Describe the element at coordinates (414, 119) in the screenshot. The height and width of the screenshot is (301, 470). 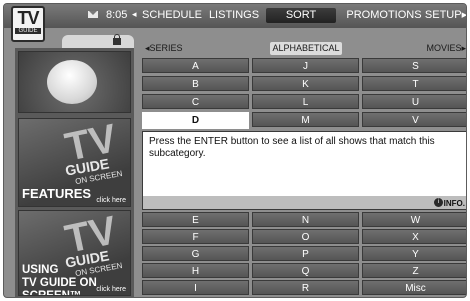
I see `letter-cell-v: V` at that location.